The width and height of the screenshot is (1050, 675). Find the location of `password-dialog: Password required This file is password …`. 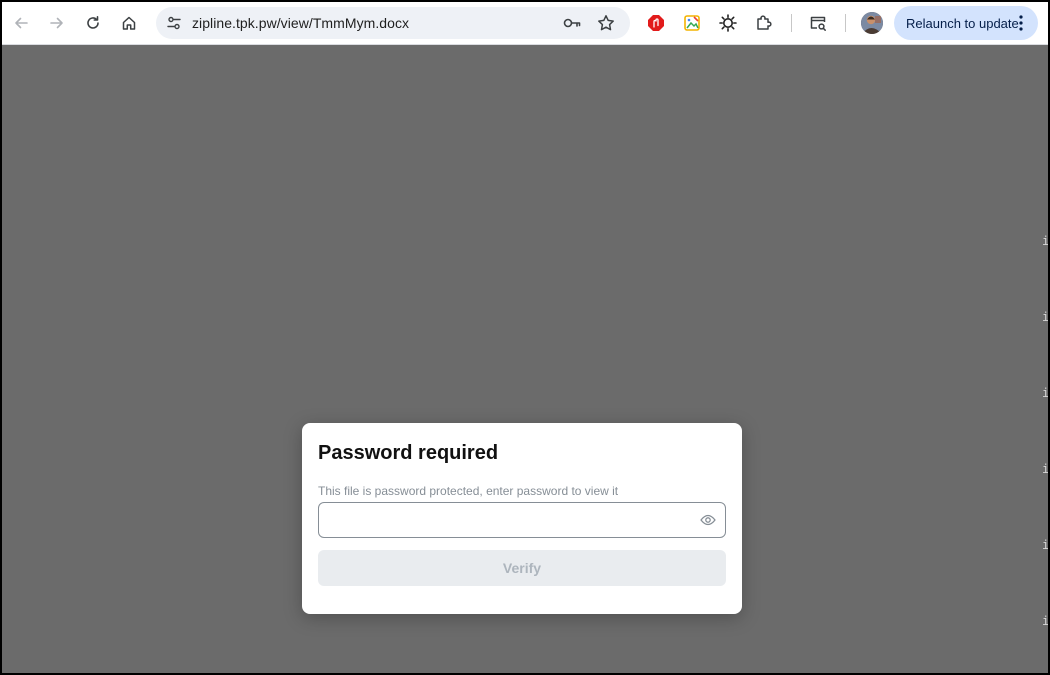

password-dialog: Password required This file is password … is located at coordinates (522, 518).